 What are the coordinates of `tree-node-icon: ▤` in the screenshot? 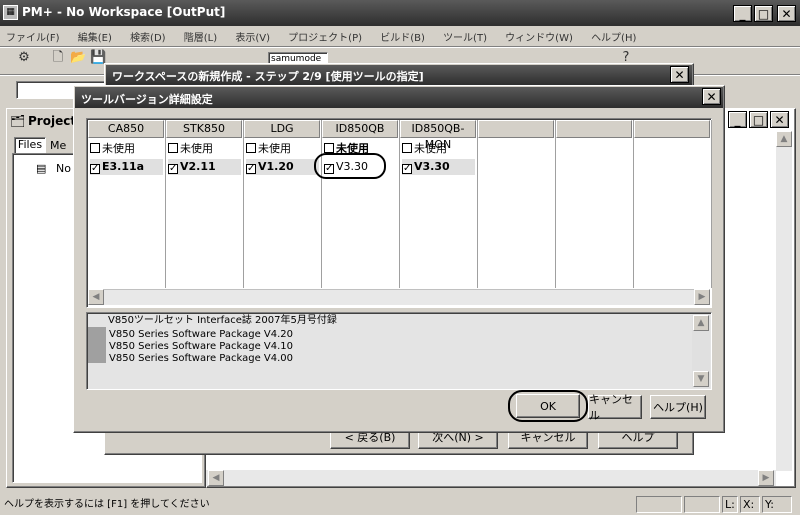 It's located at (41, 168).